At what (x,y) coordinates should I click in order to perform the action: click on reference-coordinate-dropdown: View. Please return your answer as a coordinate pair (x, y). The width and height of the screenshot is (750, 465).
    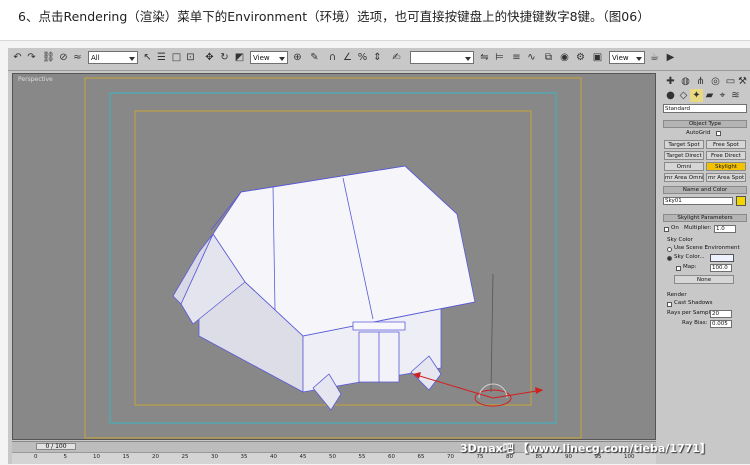
    Looking at the image, I should click on (269, 57).